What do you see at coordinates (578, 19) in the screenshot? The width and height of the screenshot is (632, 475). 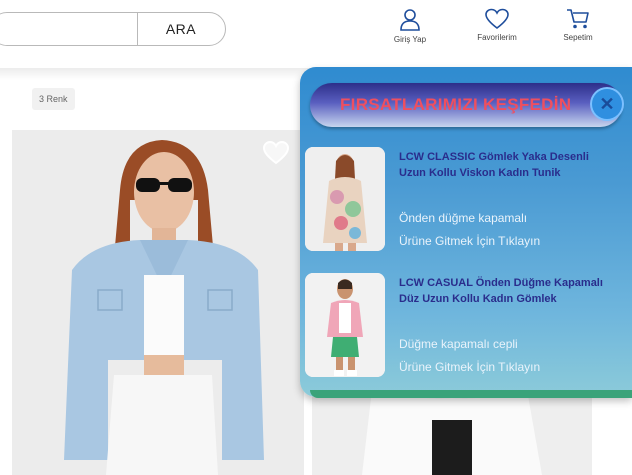 I see `cart-icon` at bounding box center [578, 19].